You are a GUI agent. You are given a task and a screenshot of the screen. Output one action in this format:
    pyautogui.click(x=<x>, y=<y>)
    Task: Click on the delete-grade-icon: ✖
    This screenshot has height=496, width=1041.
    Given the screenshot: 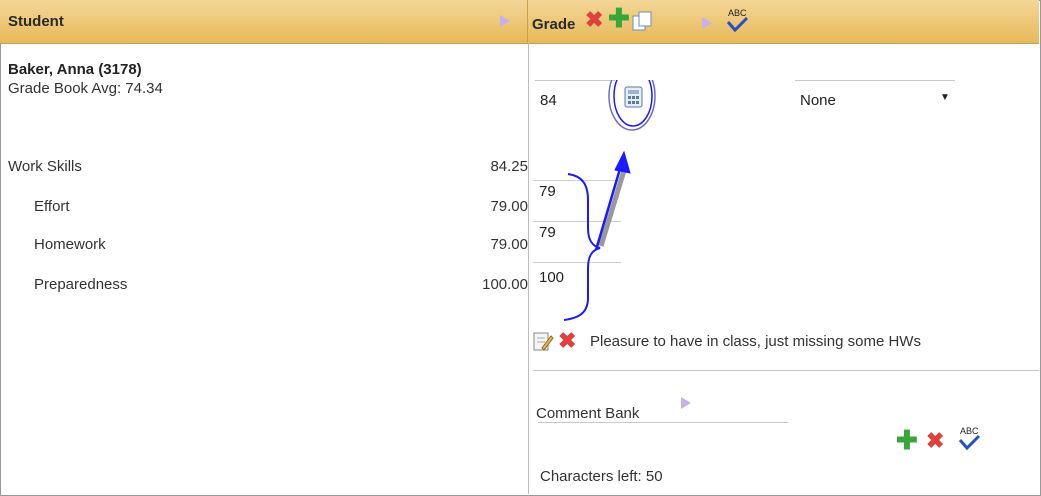 What is the action you would take?
    pyautogui.click(x=594, y=20)
    